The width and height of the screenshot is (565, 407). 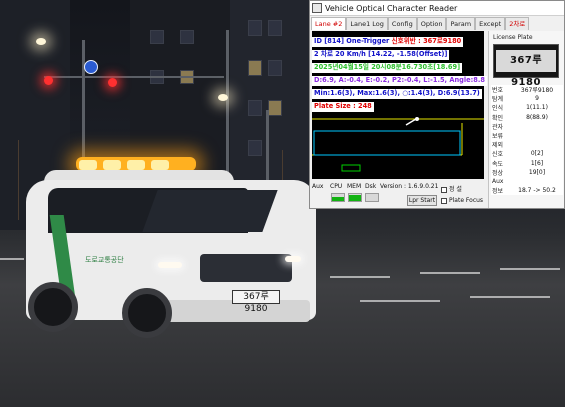 I want to click on info-row: 확인 8(88.9), so click(x=527, y=117).